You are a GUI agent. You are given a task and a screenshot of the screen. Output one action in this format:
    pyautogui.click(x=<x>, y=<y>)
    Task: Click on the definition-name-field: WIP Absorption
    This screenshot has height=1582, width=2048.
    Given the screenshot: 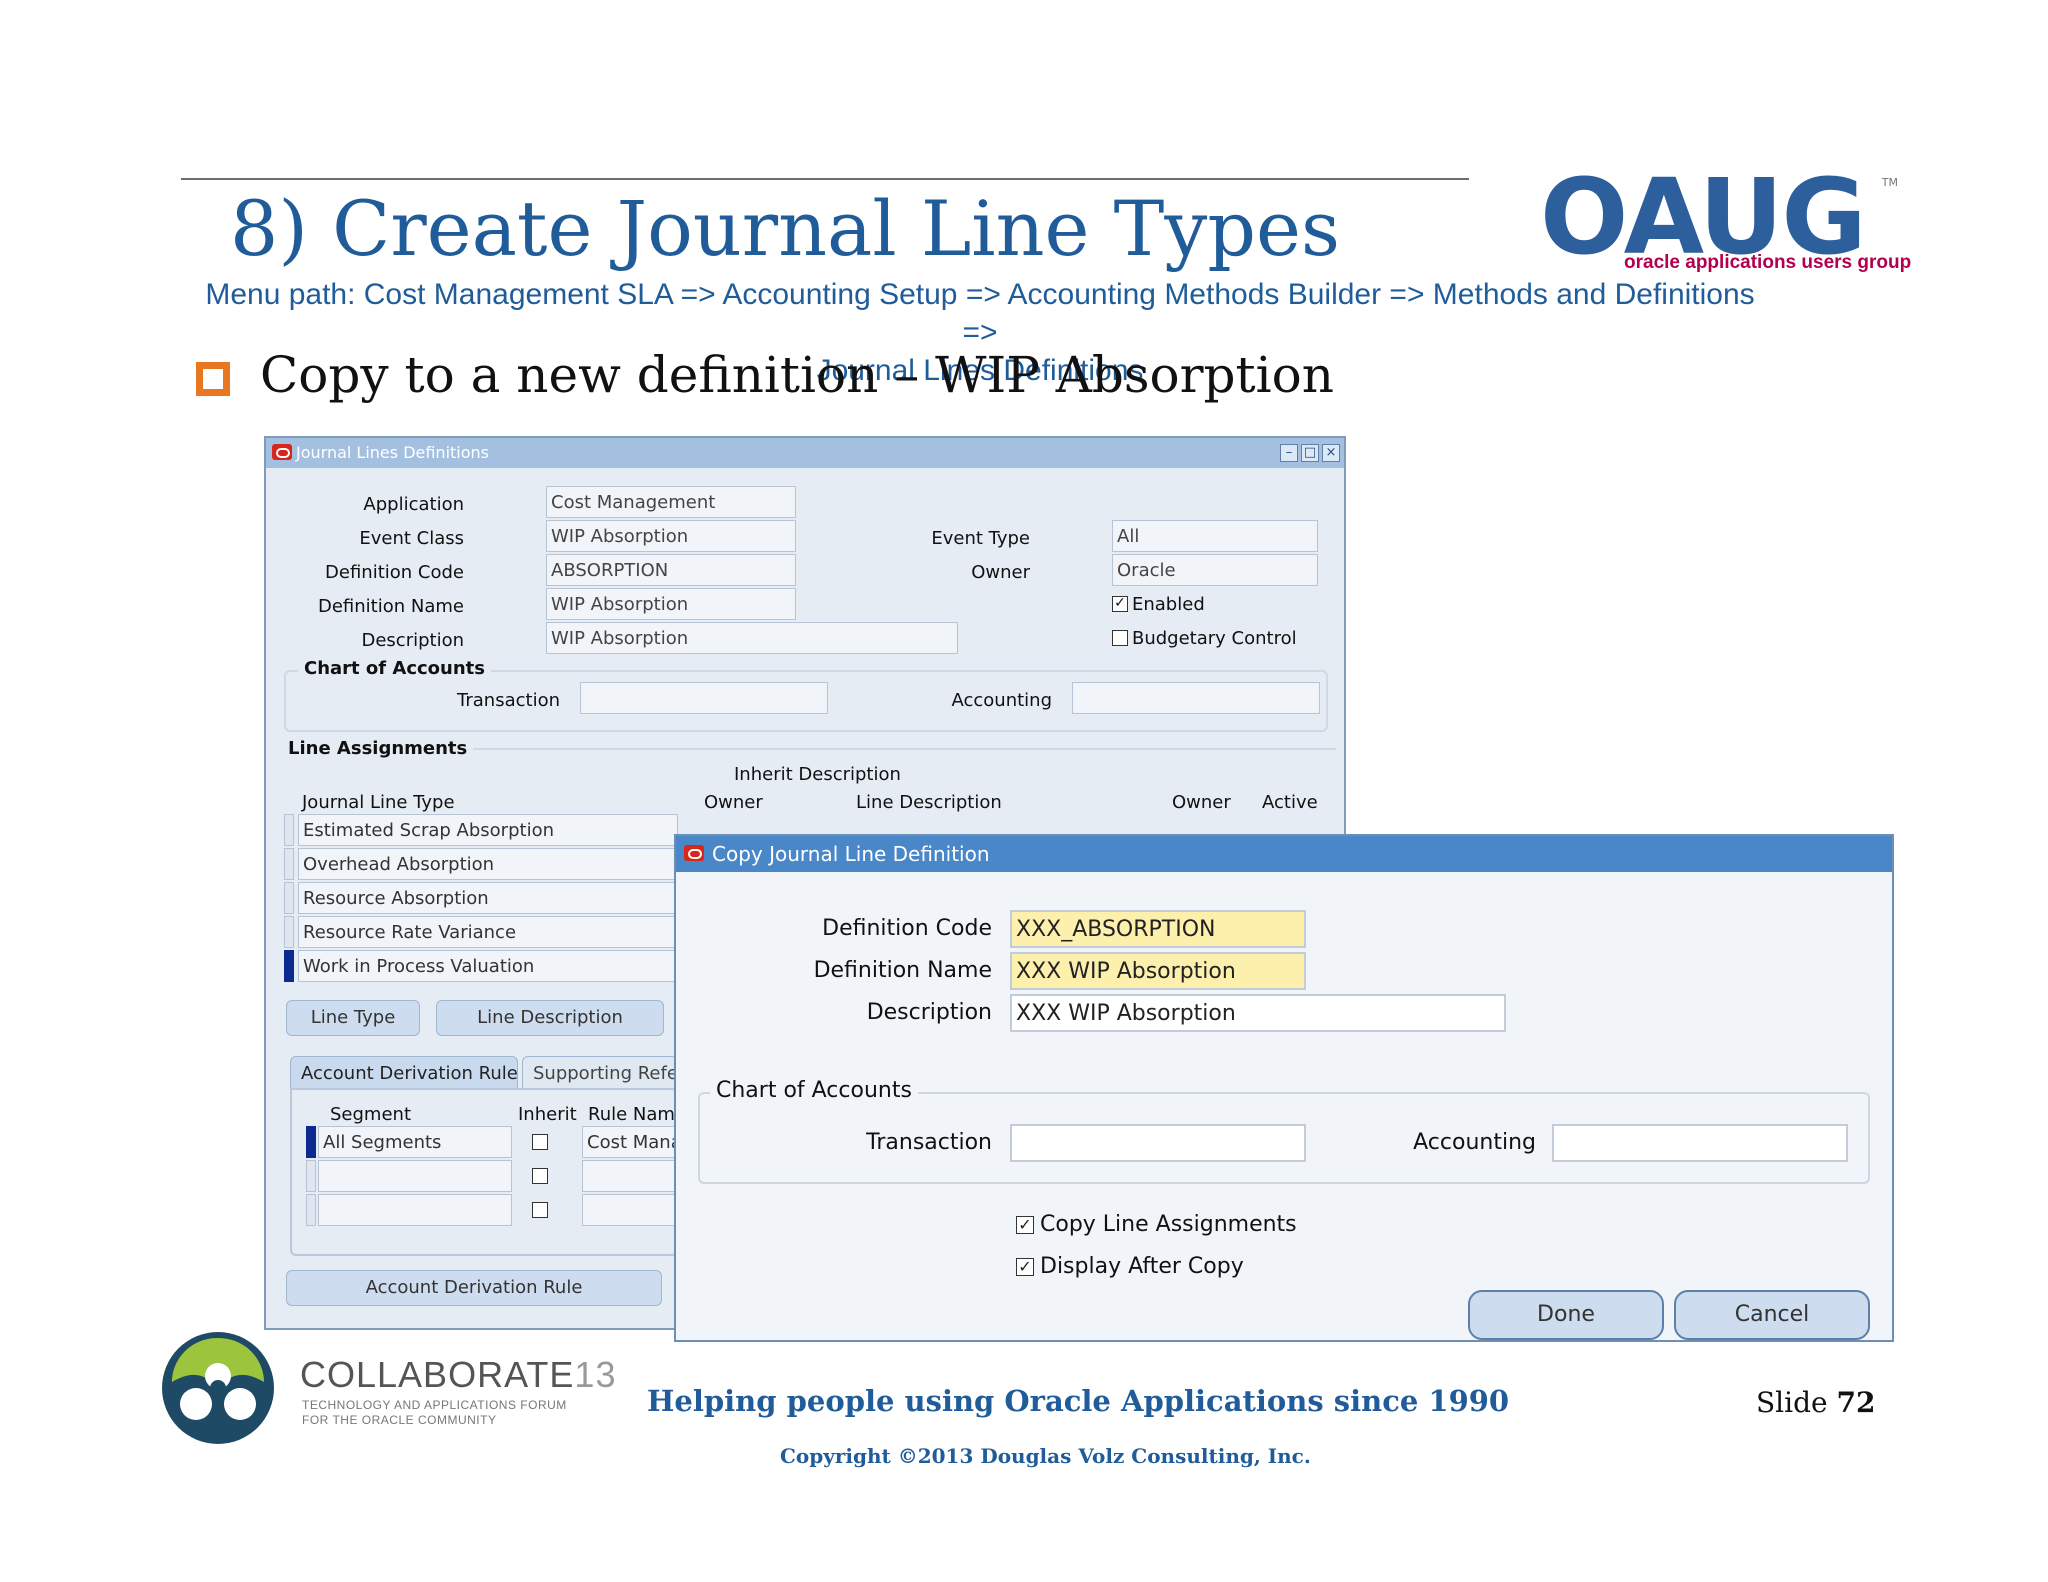 What is the action you would take?
    pyautogui.click(x=671, y=604)
    